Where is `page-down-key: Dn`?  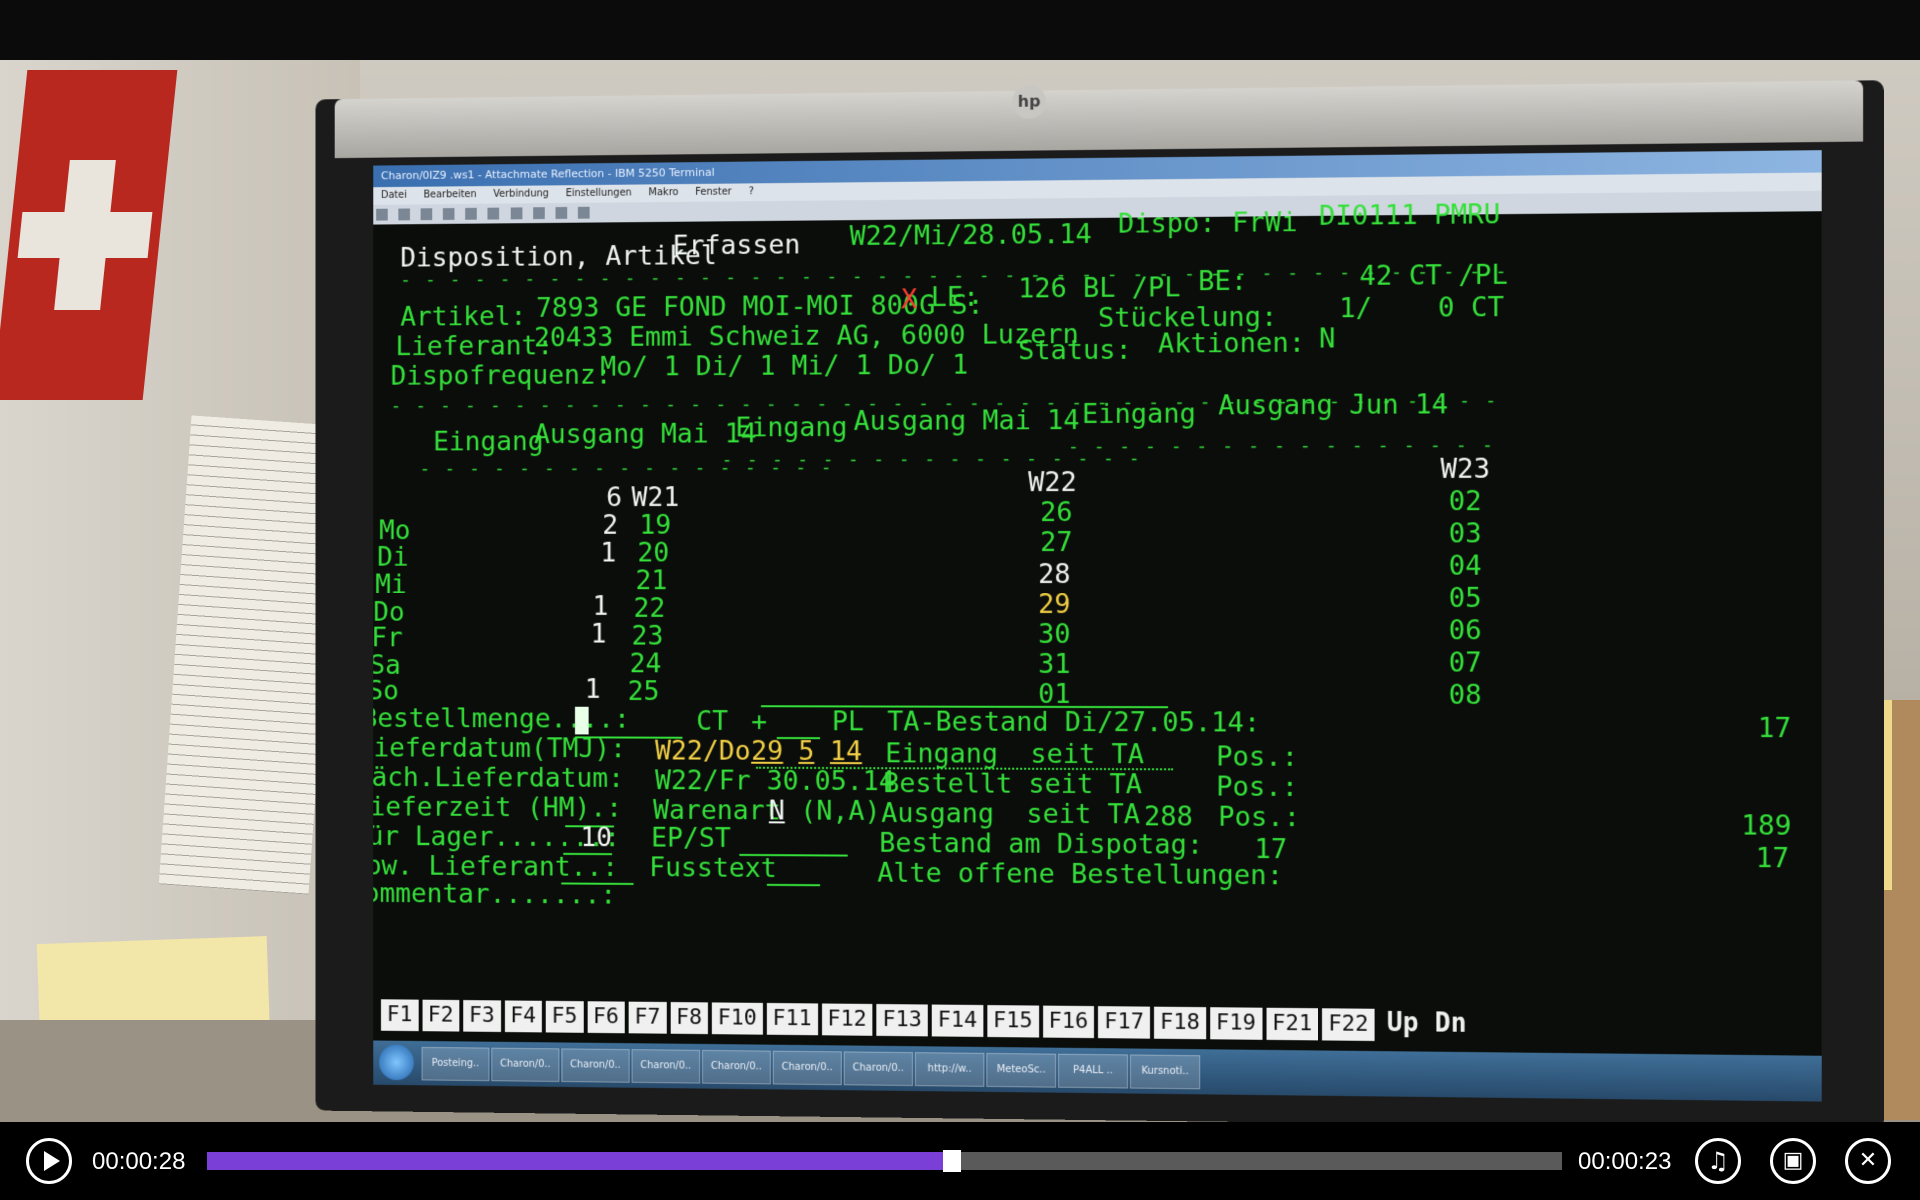
page-down-key: Dn is located at coordinates (1451, 1023).